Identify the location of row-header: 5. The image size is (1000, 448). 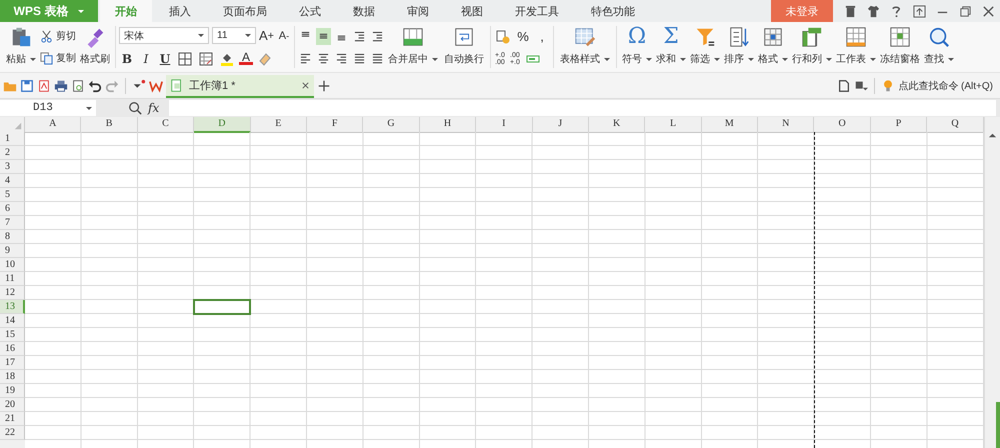
(12, 195).